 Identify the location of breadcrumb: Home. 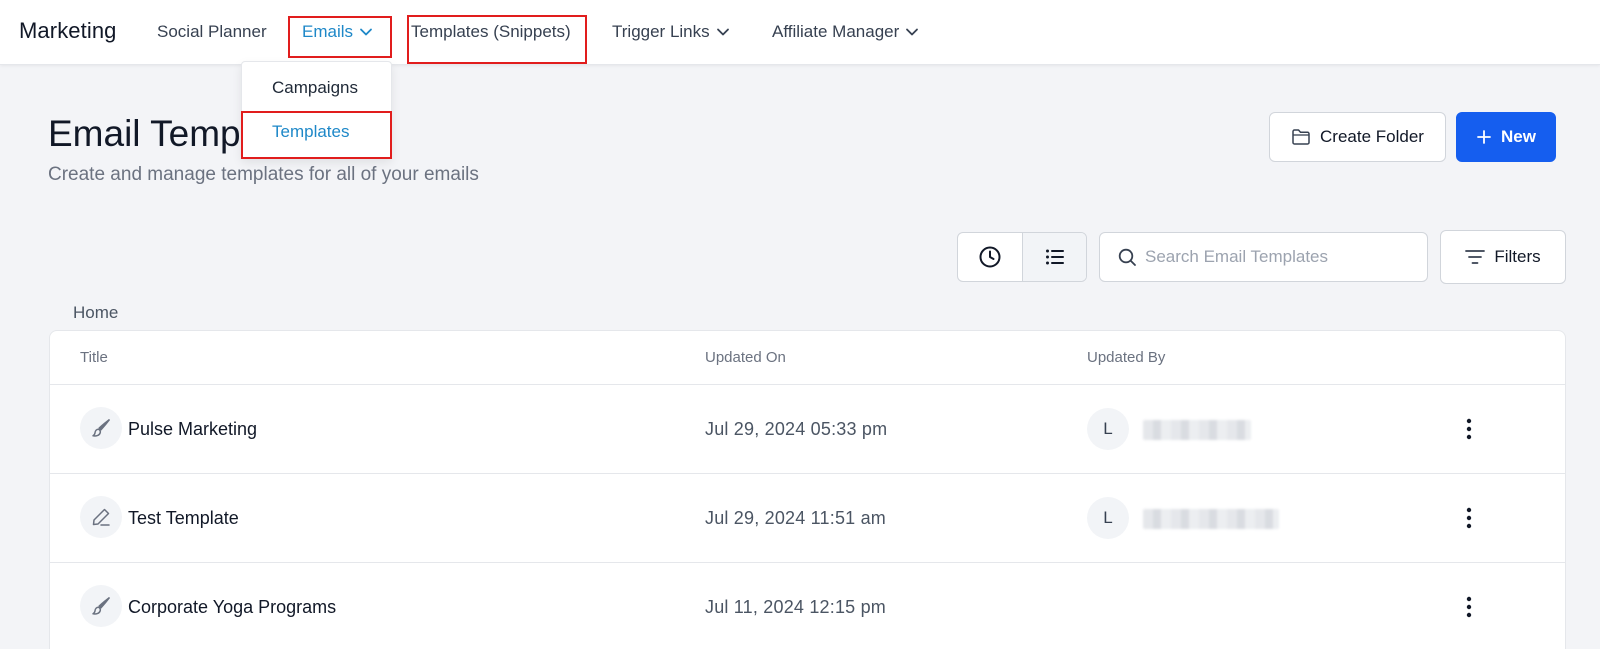
(95, 313).